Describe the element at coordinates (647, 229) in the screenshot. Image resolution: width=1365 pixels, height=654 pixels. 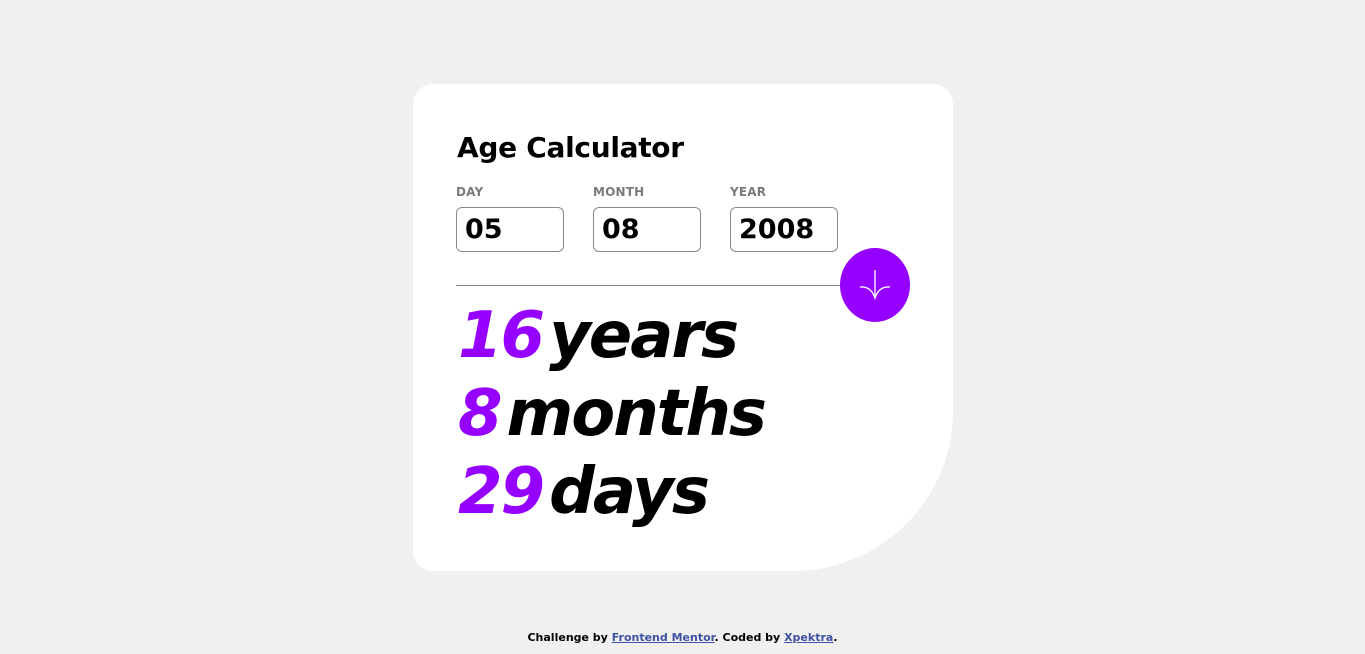
I see `month-input` at that location.